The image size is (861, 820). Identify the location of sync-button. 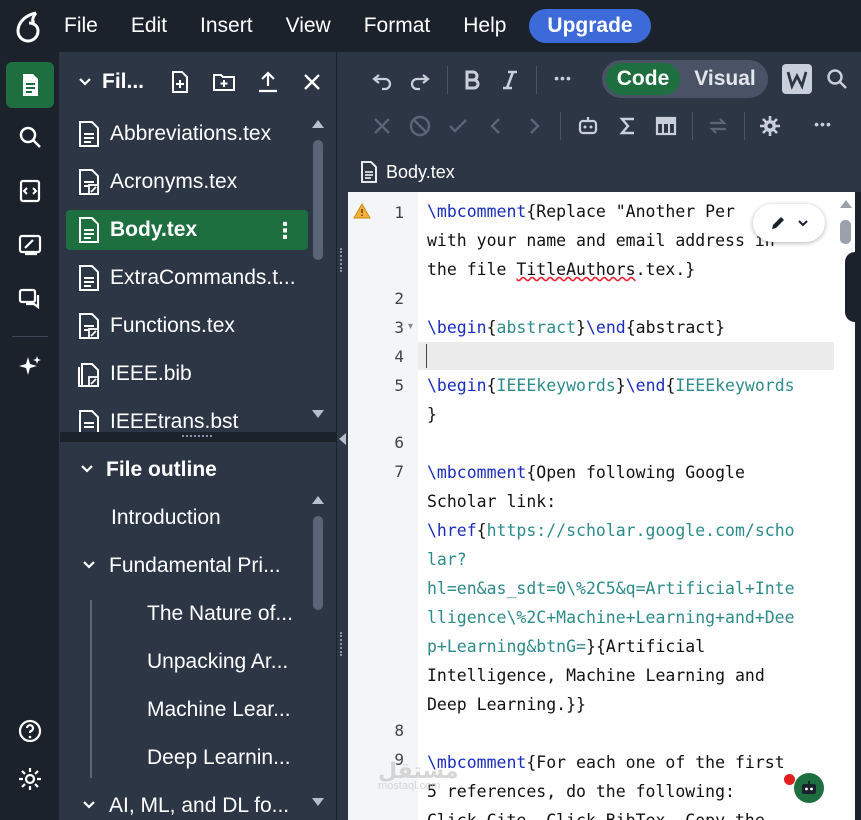
(718, 126).